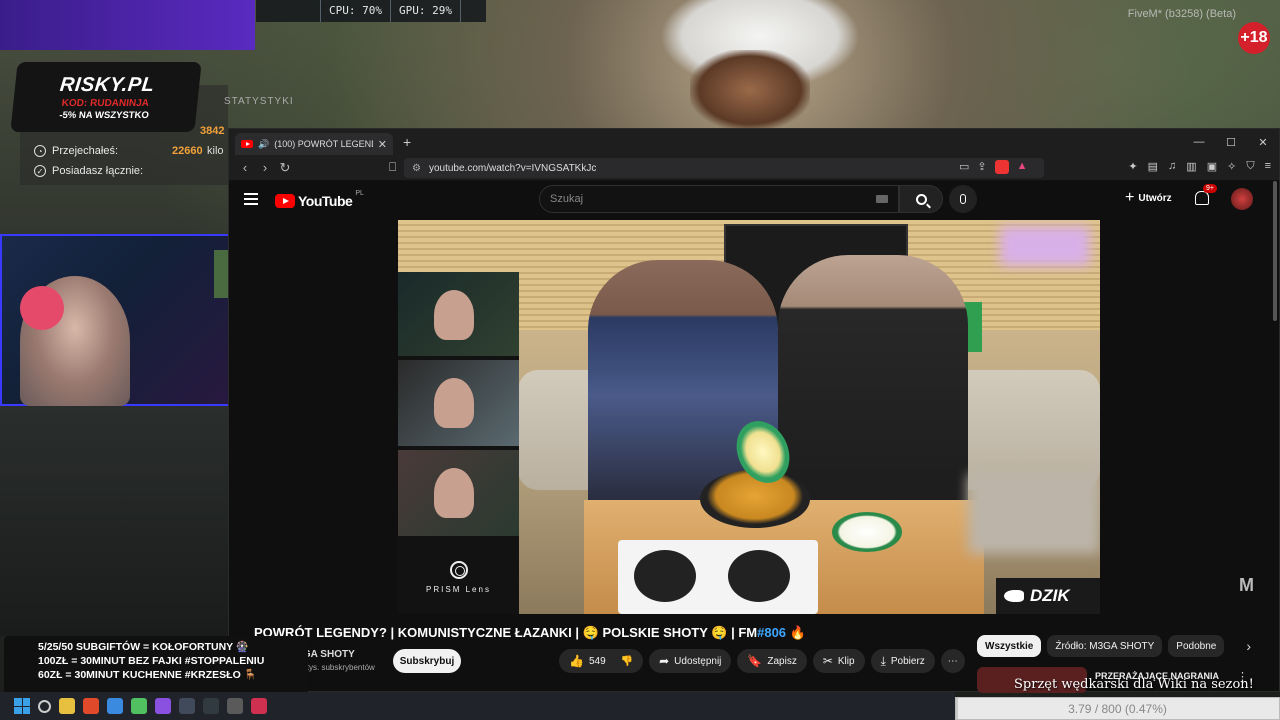 The width and height of the screenshot is (1280, 720). I want to click on minimize-button: —, so click(1199, 142).